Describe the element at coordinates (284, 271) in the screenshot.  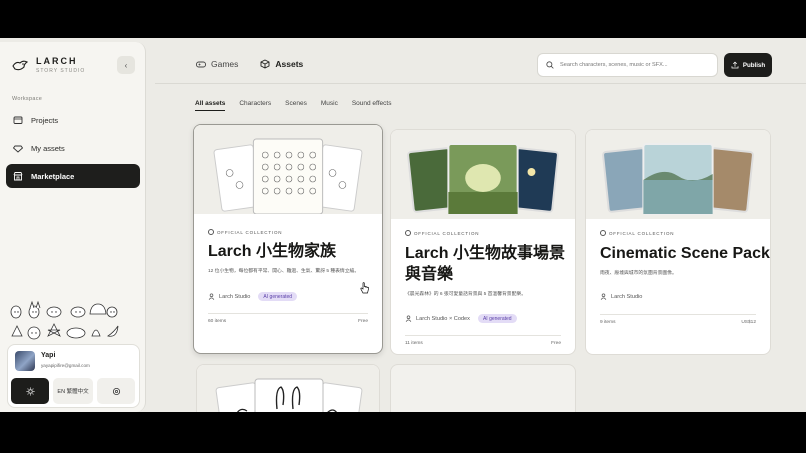
I see `card-description: 12 位小生物，每位都有平常、開心、難過、生氣、驚訝 5 種表情立繪。` at that location.